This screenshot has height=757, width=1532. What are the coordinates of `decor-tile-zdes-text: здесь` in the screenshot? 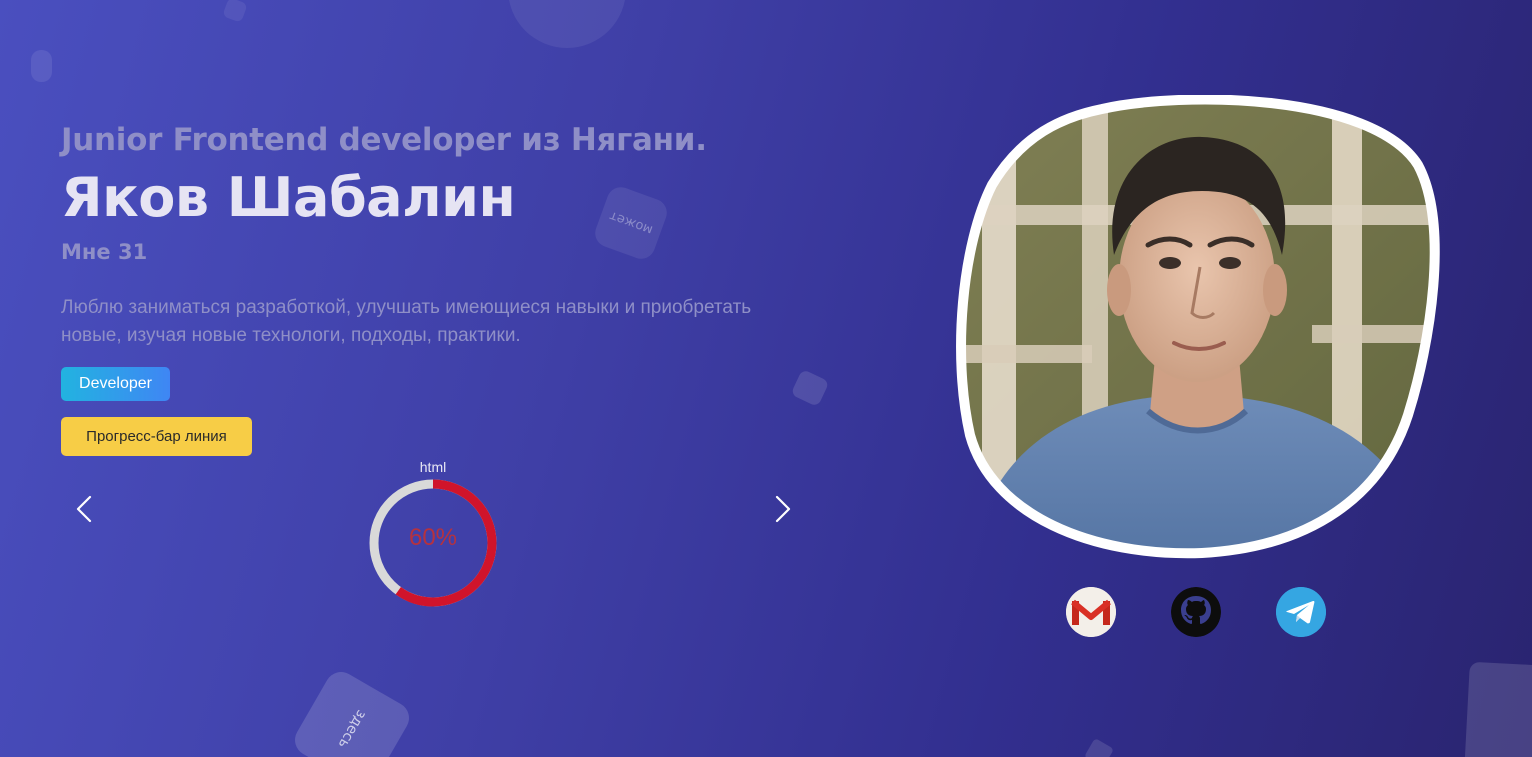 It's located at (352, 729).